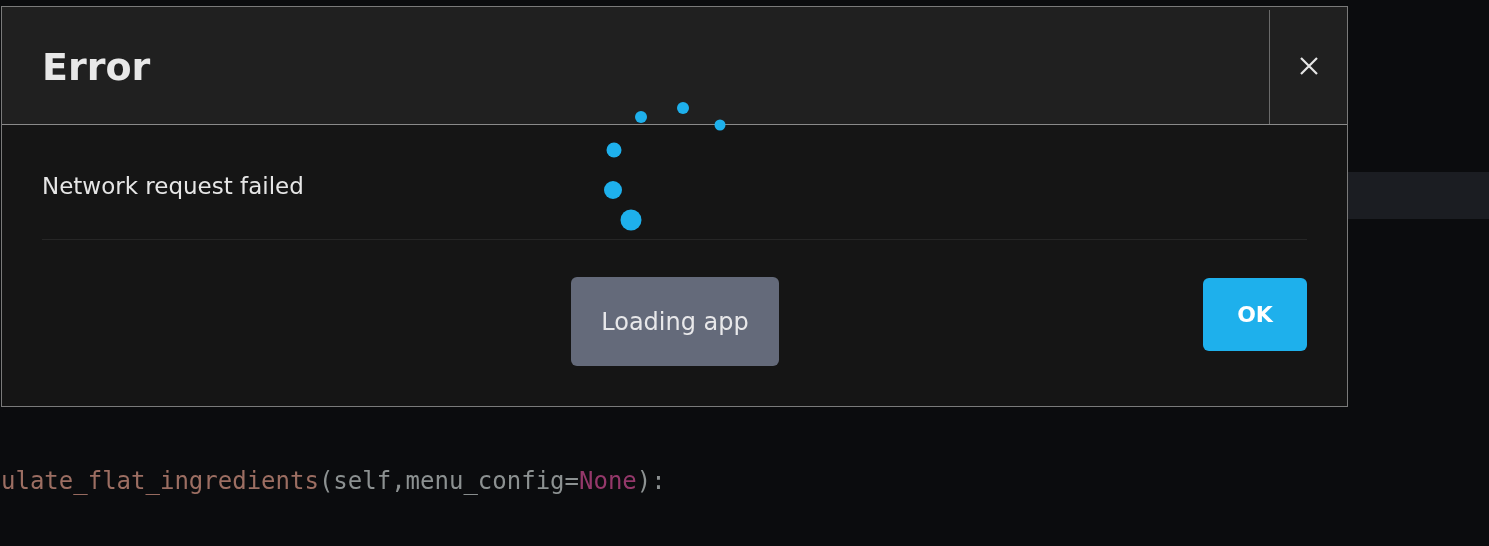 This screenshot has height=546, width=1489. I want to click on code-line: ulate_flat_ingredients(self,menu_config=None):, so click(333, 481).